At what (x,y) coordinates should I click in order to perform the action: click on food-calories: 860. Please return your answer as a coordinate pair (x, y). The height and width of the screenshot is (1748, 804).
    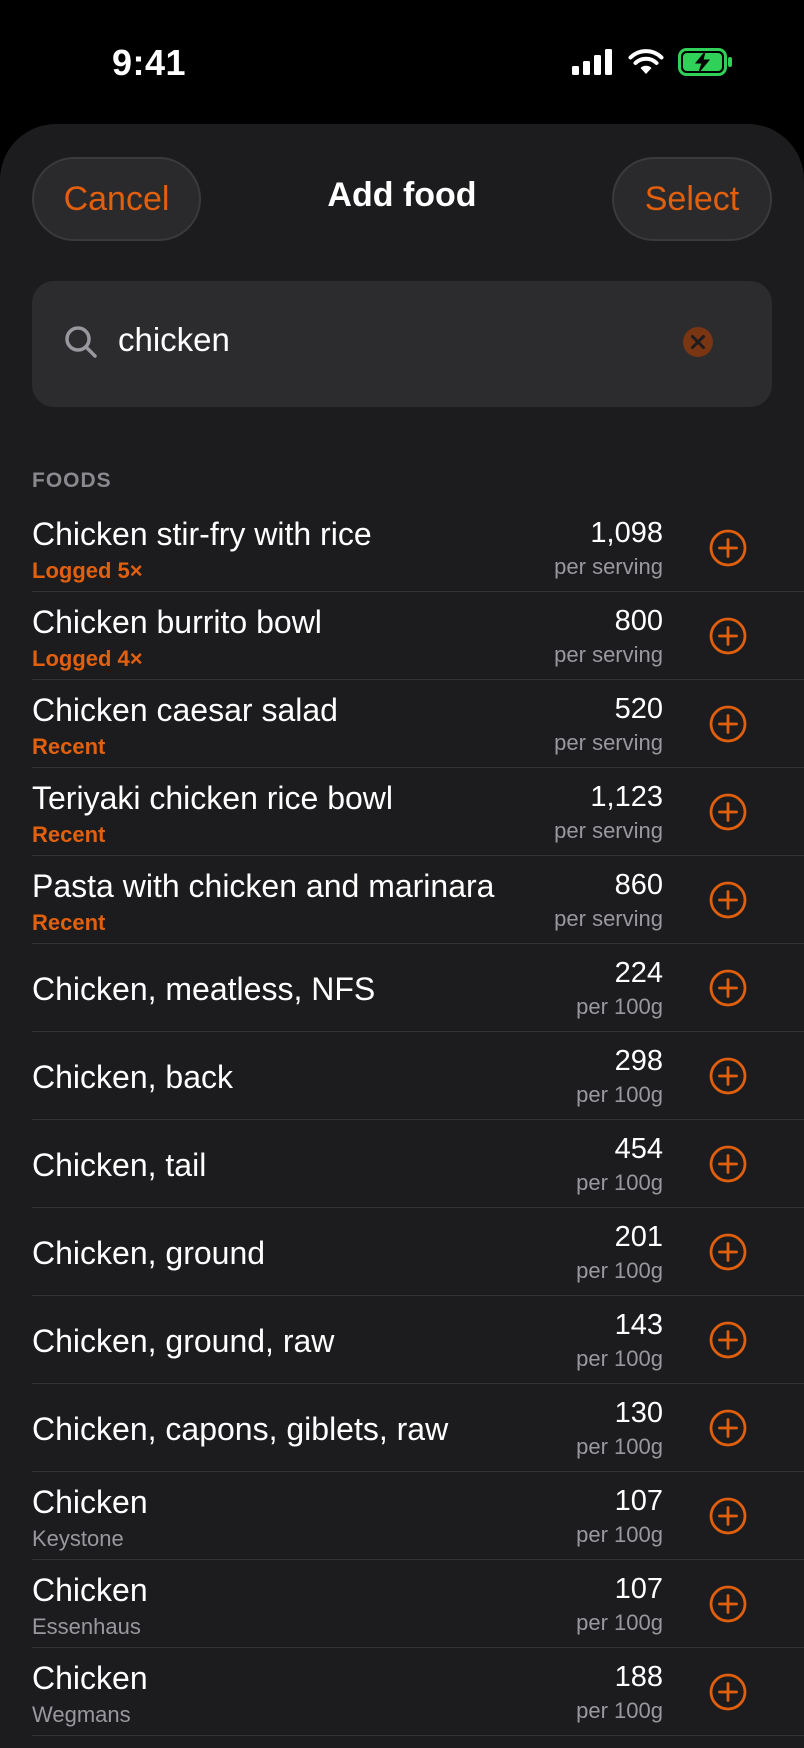
    Looking at the image, I should click on (638, 885).